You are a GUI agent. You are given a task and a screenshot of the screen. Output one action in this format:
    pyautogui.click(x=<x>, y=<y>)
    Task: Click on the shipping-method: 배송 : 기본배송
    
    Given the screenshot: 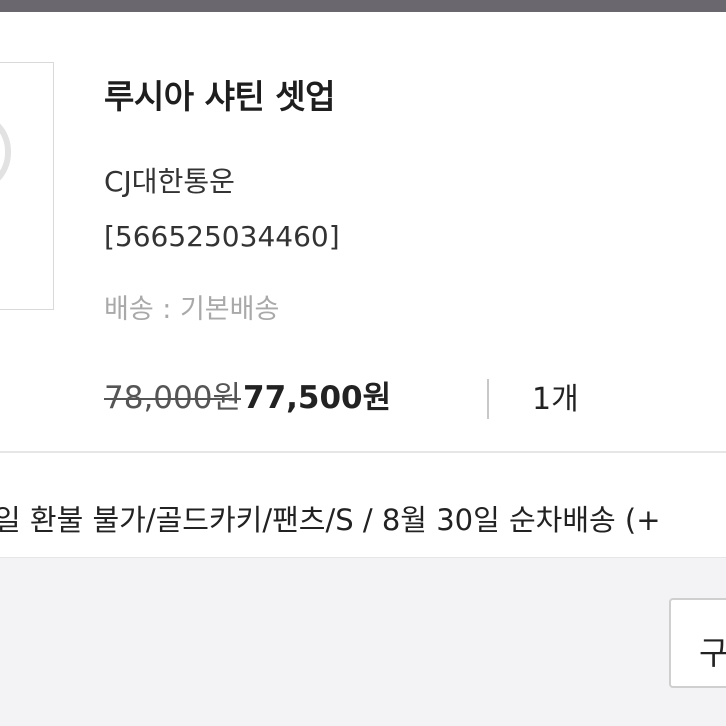 What is the action you would take?
    pyautogui.click(x=192, y=309)
    